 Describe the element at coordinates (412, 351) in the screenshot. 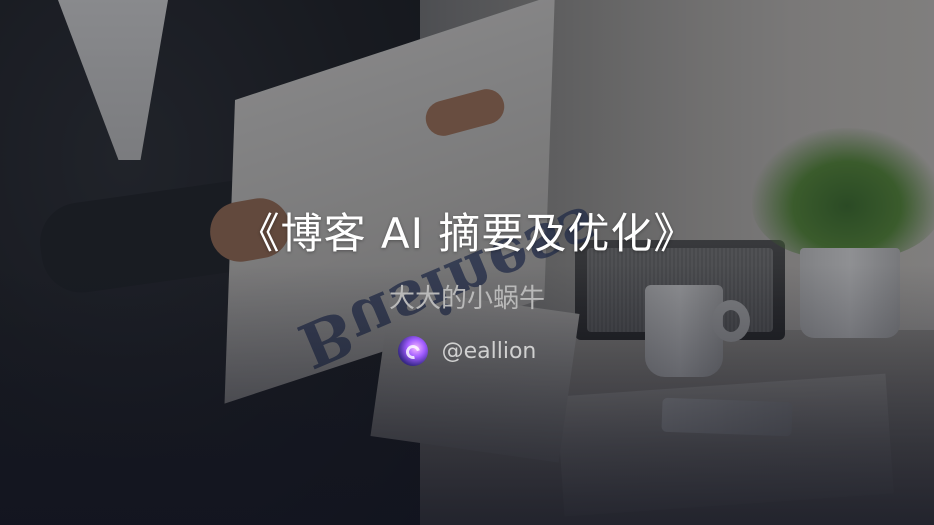

I see `snail-avatar-icon` at that location.